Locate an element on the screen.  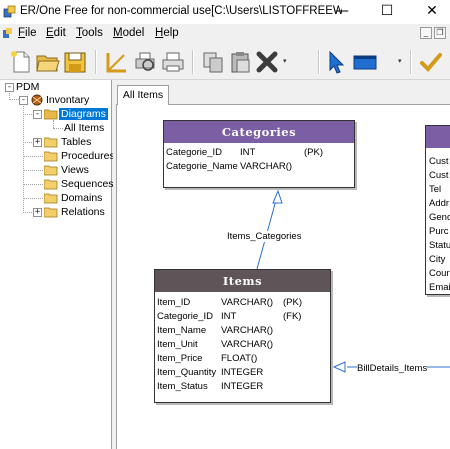
menu-bar: File Edit Tools Model Help is located at coordinates (225, 34).